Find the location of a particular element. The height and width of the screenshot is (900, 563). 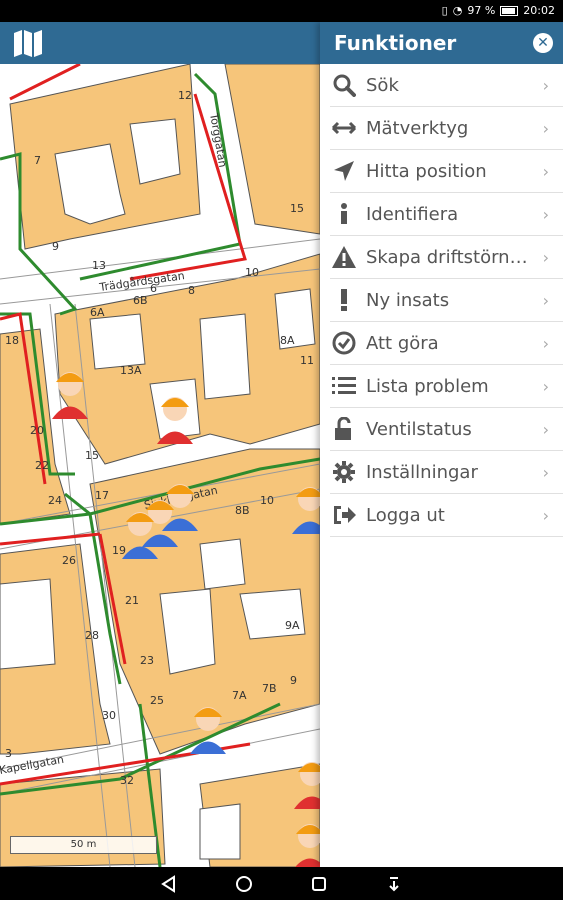

menu-item-label: Ventilstatus is located at coordinates (419, 429).